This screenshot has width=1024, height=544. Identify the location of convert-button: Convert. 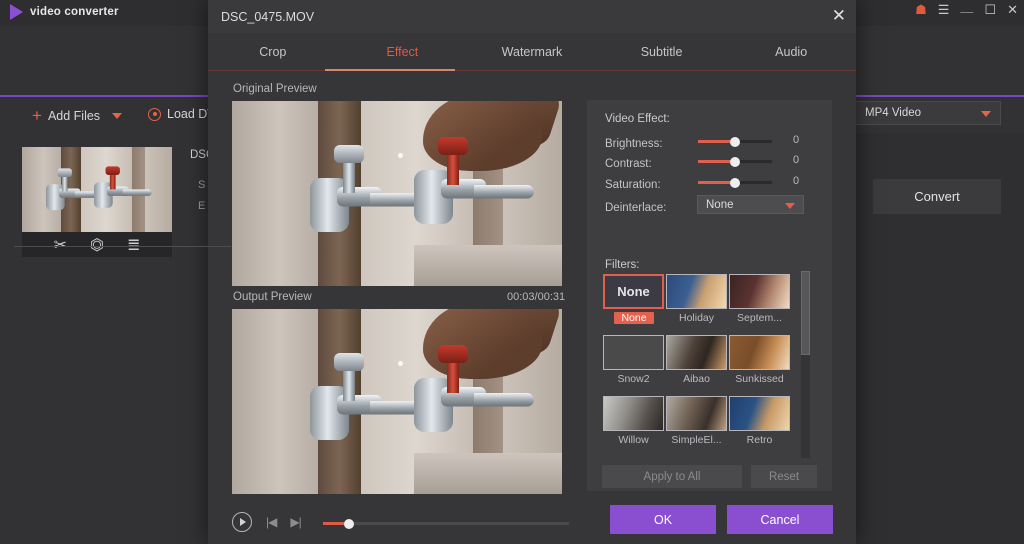
(937, 196).